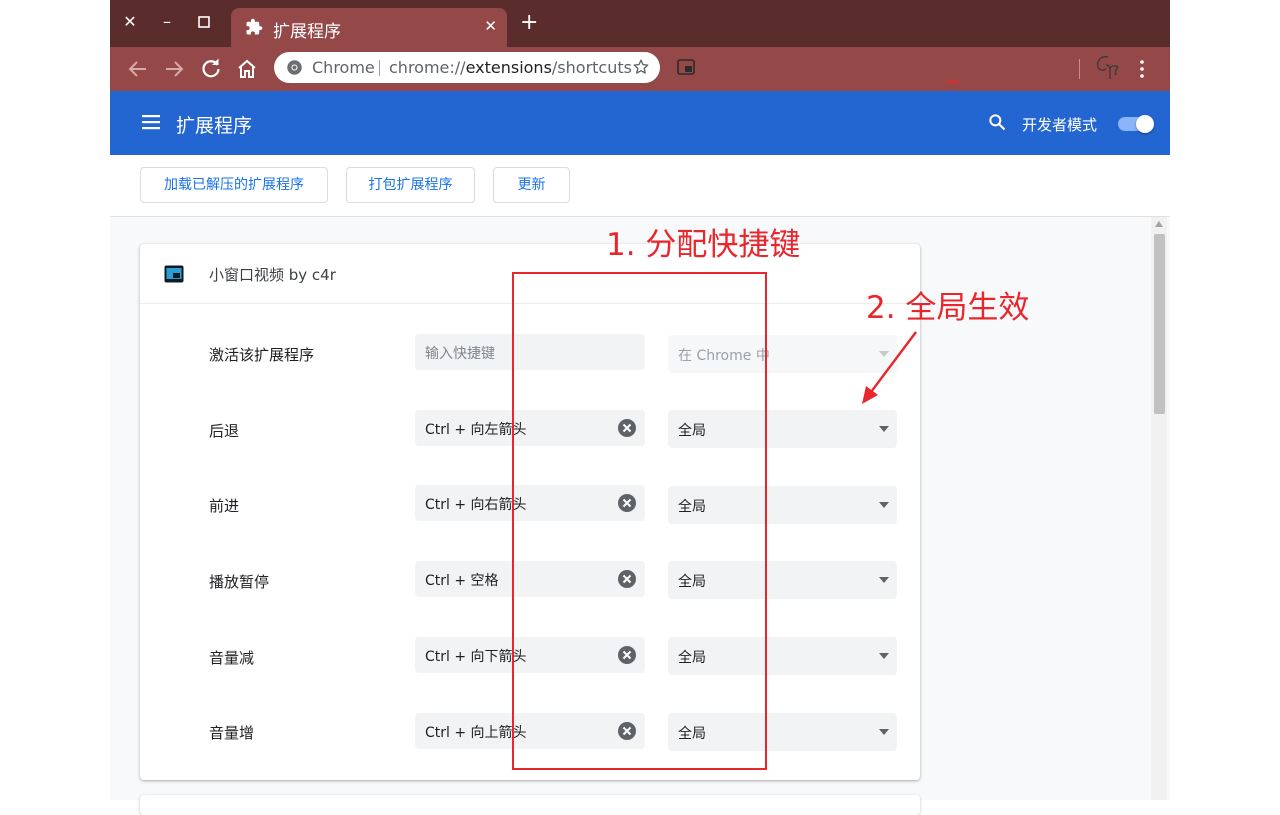  Describe the element at coordinates (1159, 508) in the screenshot. I see `page-scrollbar` at that location.